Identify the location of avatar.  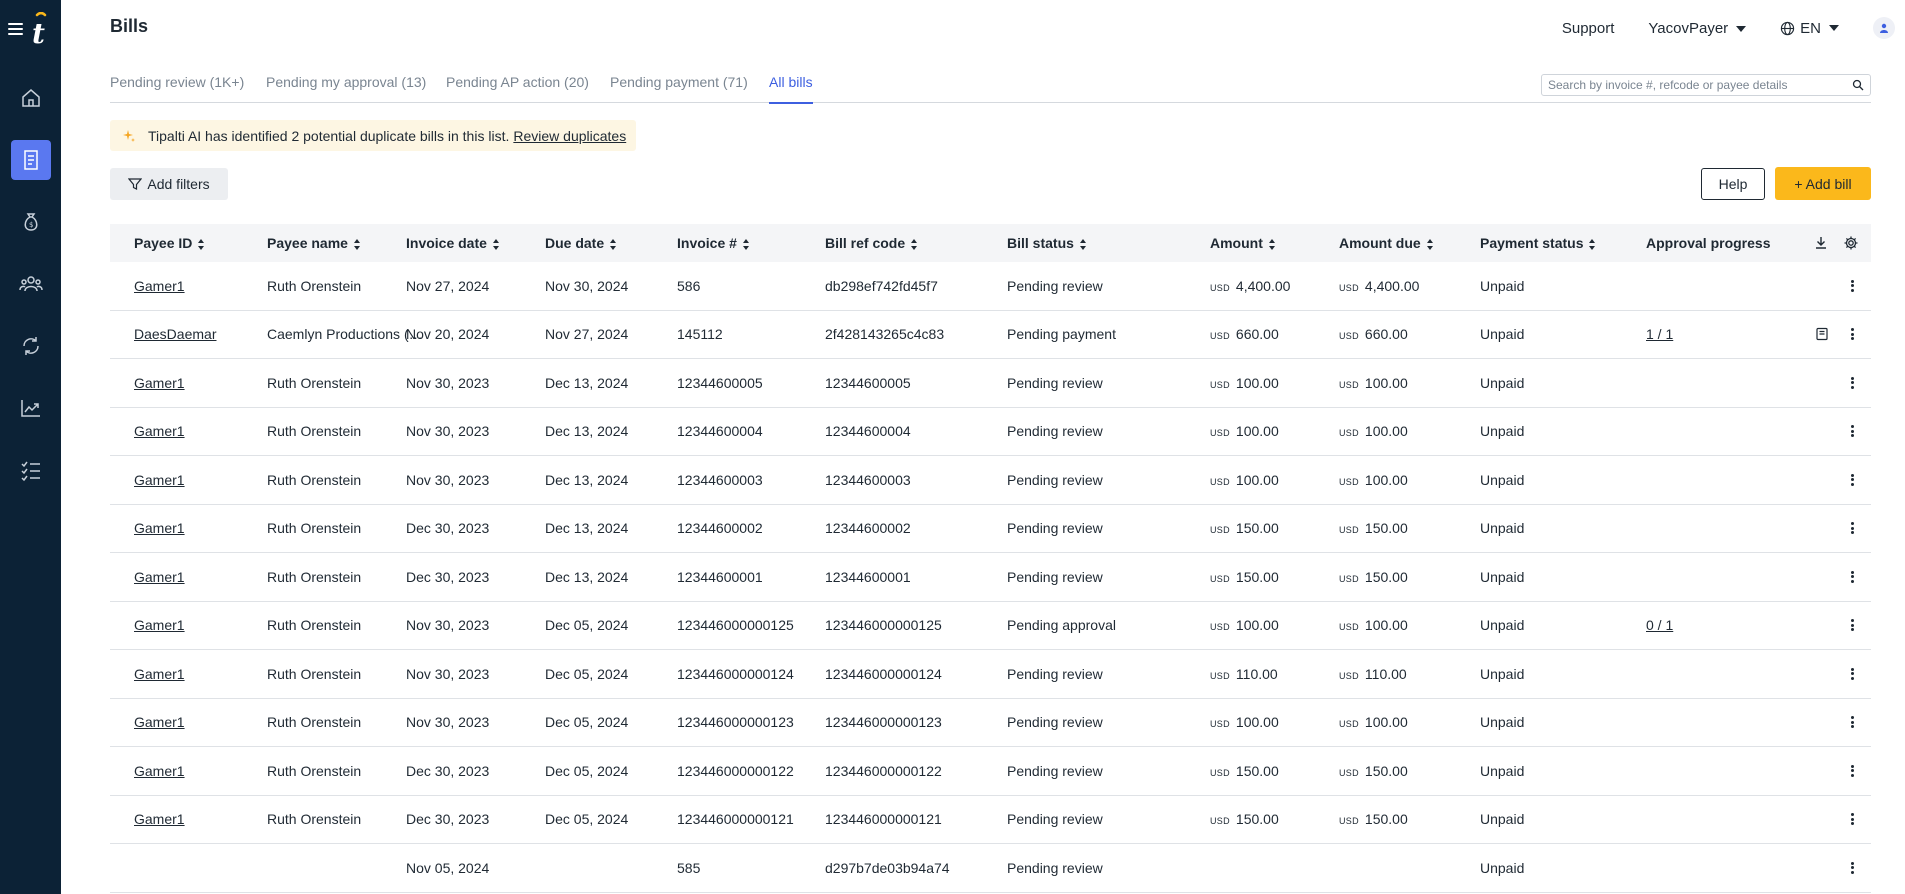
(1884, 28).